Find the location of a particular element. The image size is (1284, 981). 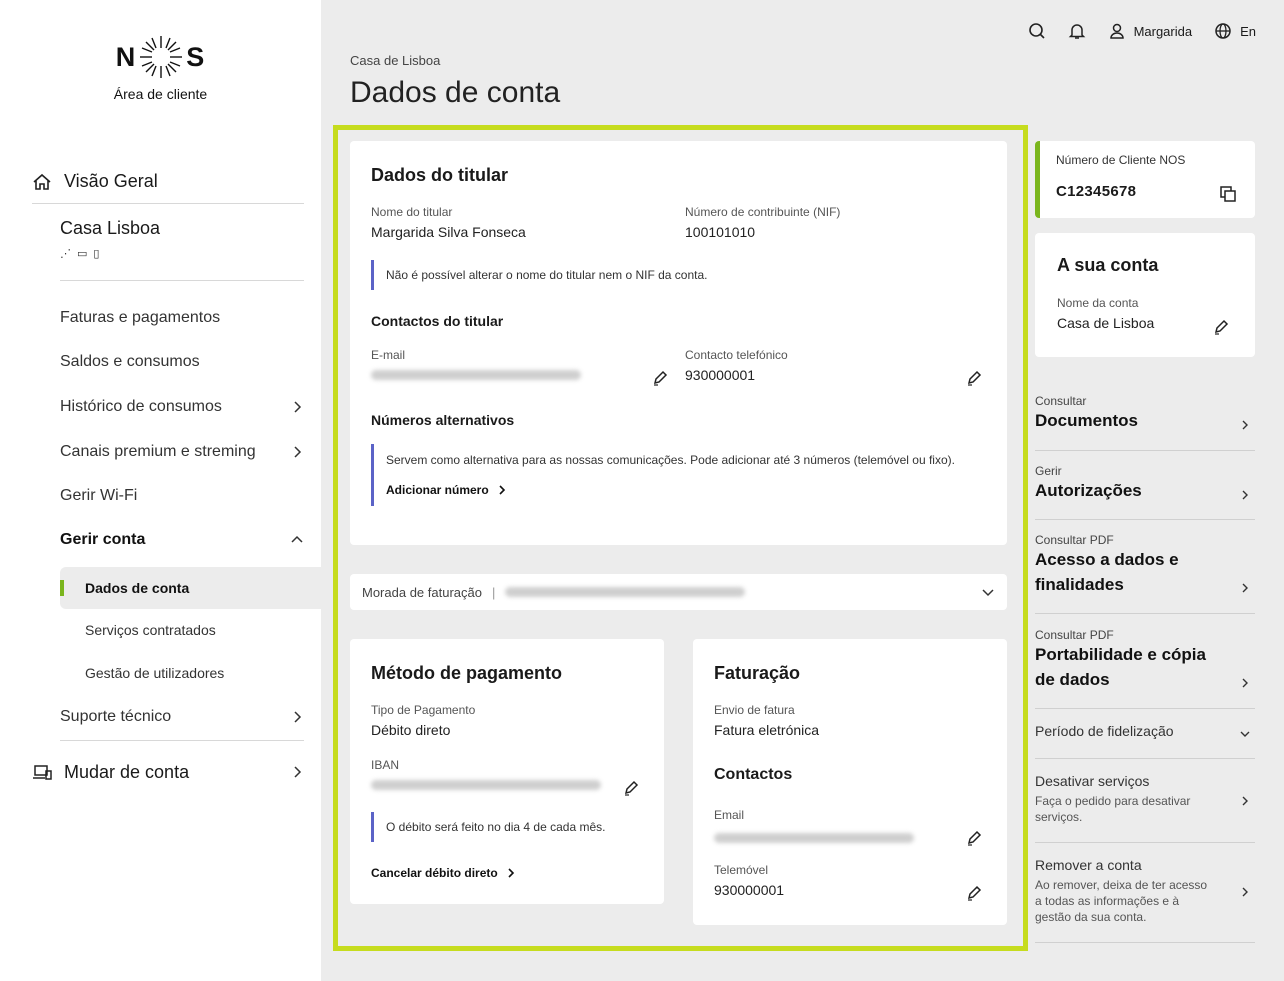

copy-icon is located at coordinates (1228, 194).